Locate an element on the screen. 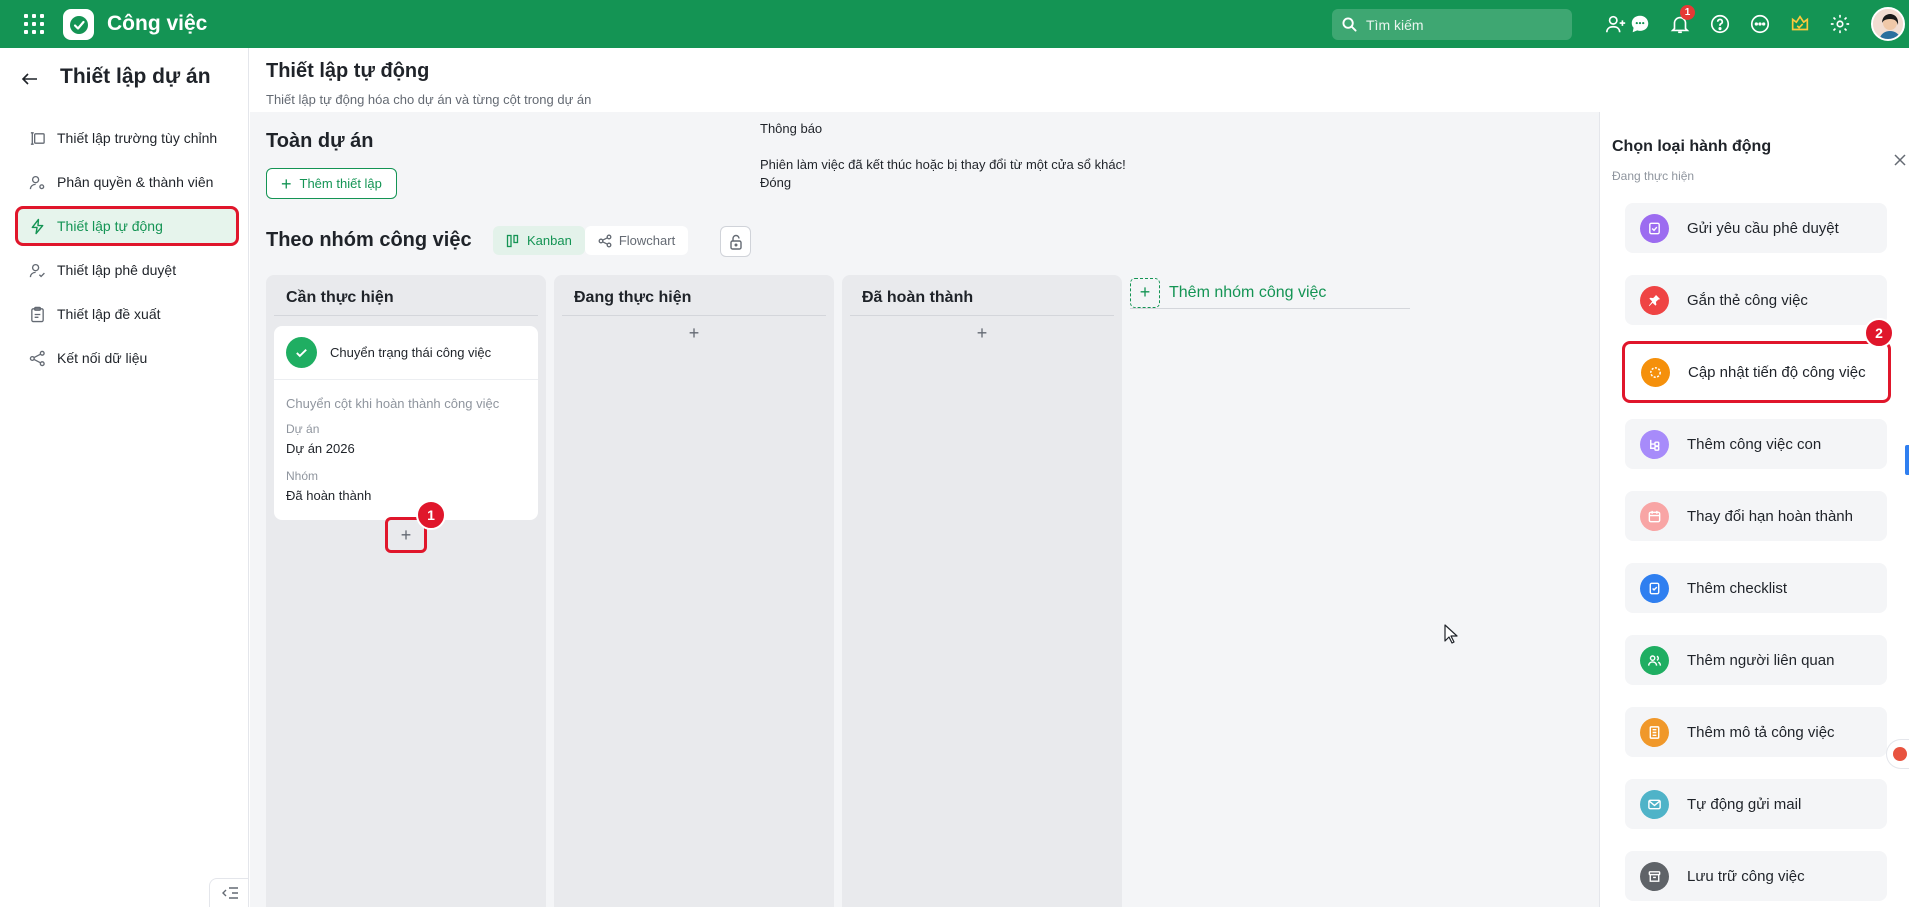 The height and width of the screenshot is (907, 1909). sidebar-item-custom-fields: Thiết lập trường tùy chỉnh is located at coordinates (127, 138).